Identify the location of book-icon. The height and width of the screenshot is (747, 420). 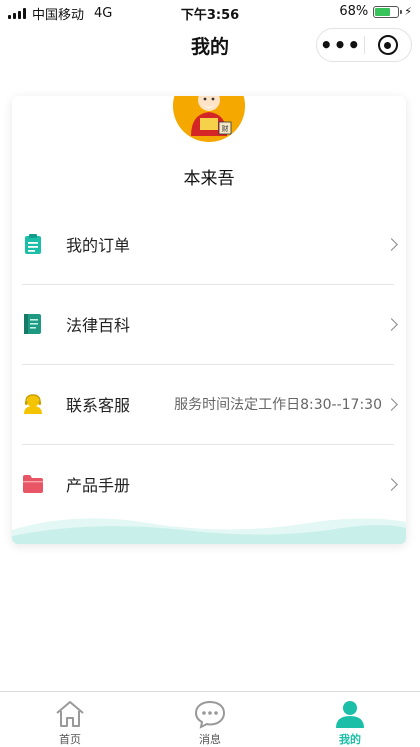
(33, 324).